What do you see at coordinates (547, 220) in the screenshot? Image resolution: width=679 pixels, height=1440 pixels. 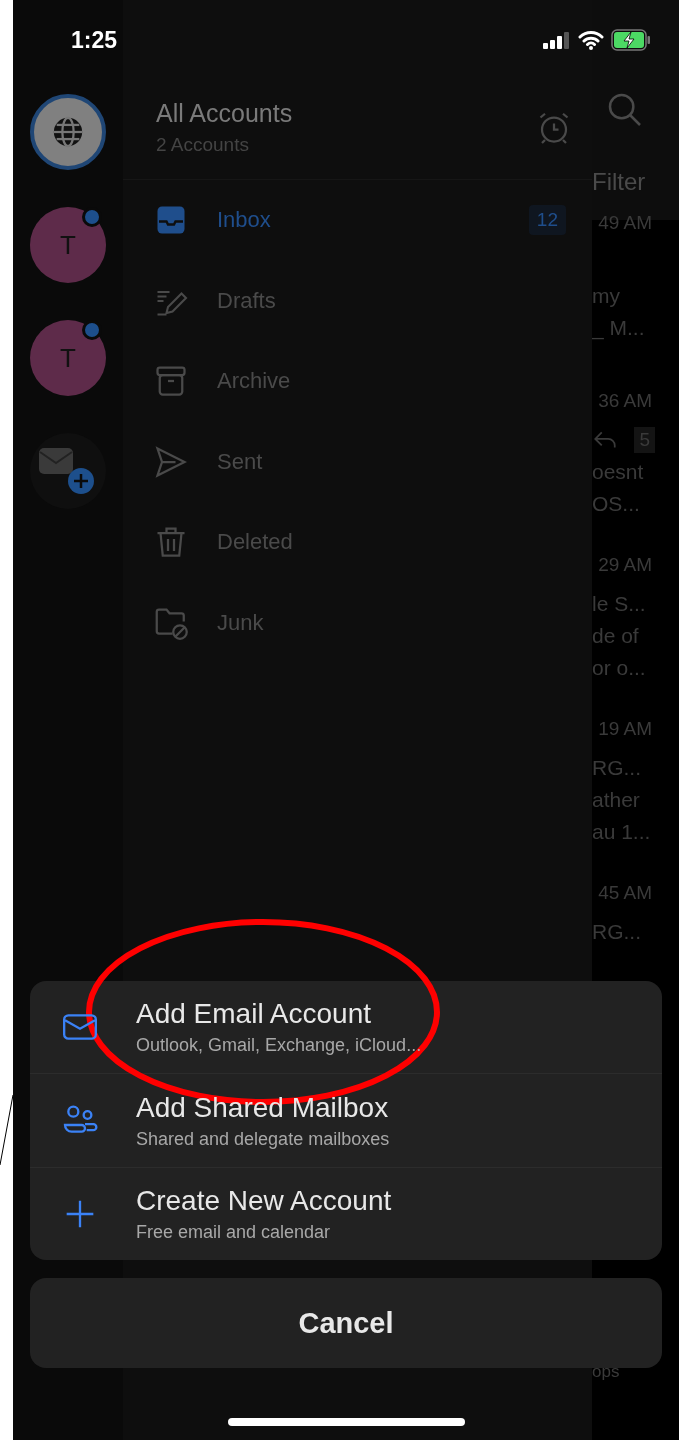 I see `unread-count: 12` at bounding box center [547, 220].